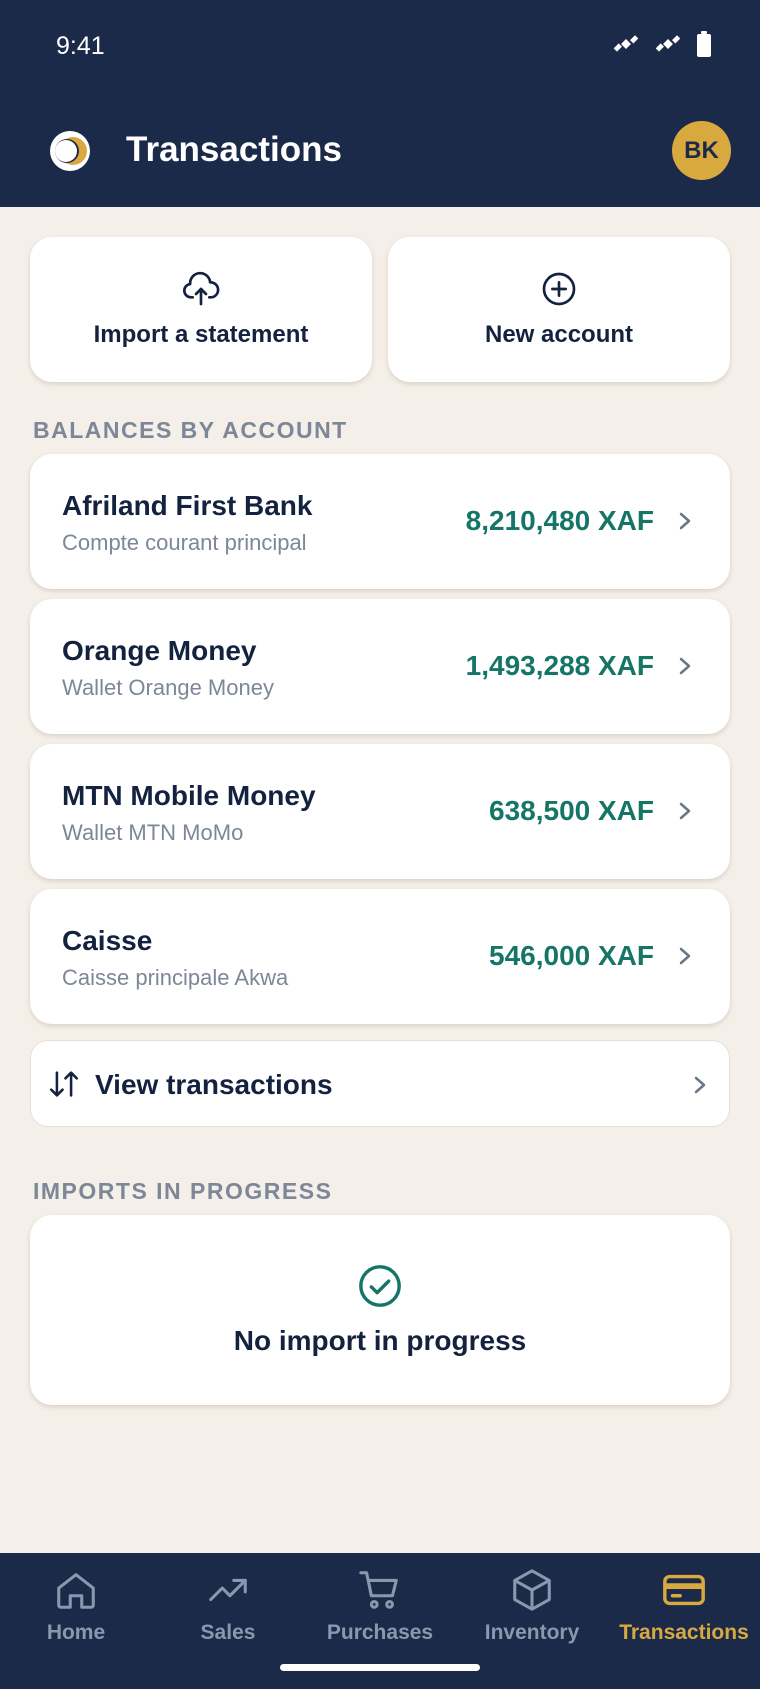  I want to click on account-description: Caisse principale Akwa, so click(175, 977).